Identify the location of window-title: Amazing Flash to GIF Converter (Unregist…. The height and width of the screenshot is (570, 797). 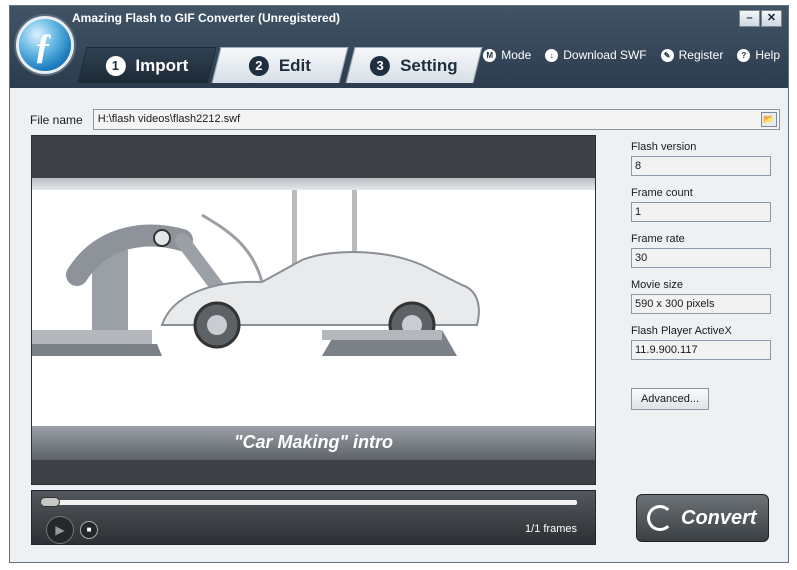
(206, 18).